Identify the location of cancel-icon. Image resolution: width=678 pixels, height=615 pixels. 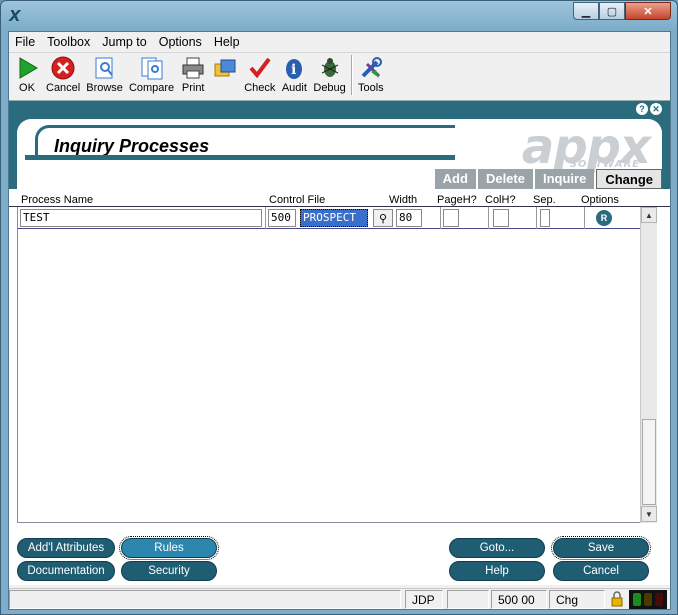
(63, 68).